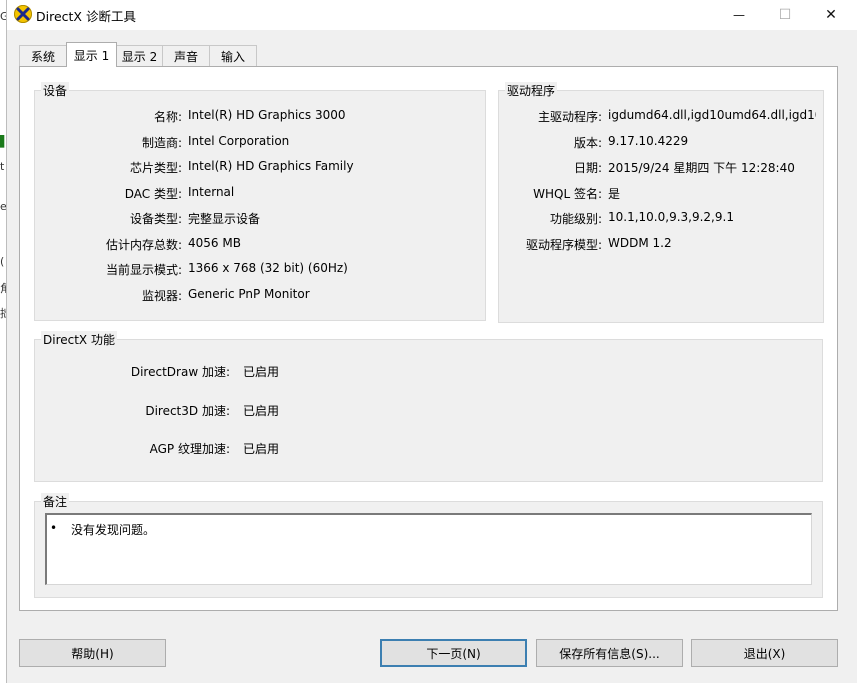 This screenshot has width=857, height=683. What do you see at coordinates (167, 117) in the screenshot?
I see `device-row-label: 名称:` at bounding box center [167, 117].